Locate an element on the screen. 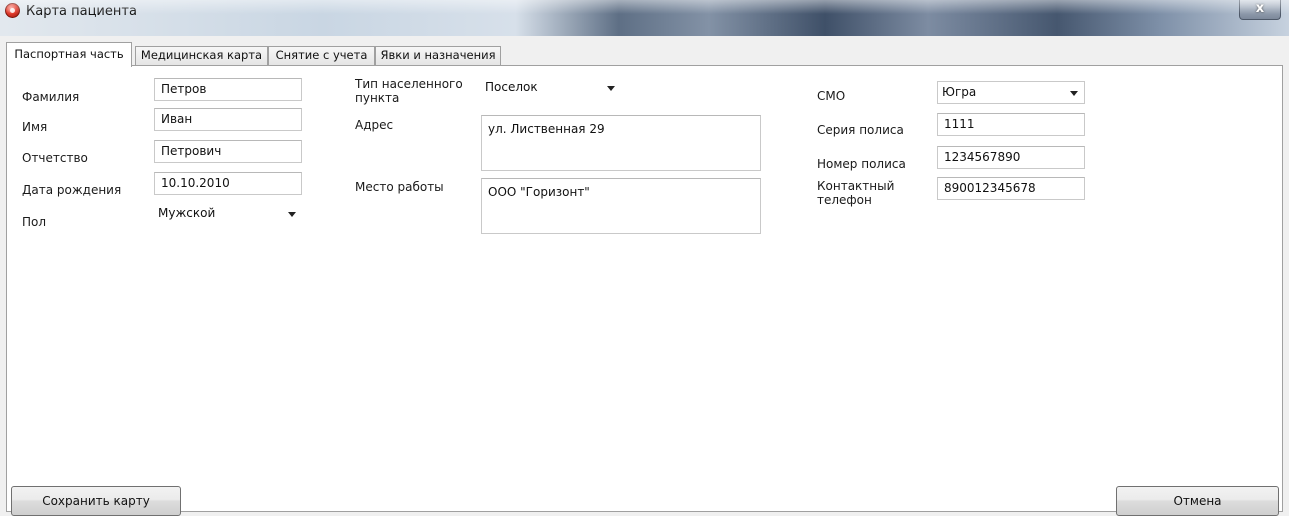 This screenshot has width=1289, height=516. settlement-type-select: Поселок is located at coordinates (551, 88).